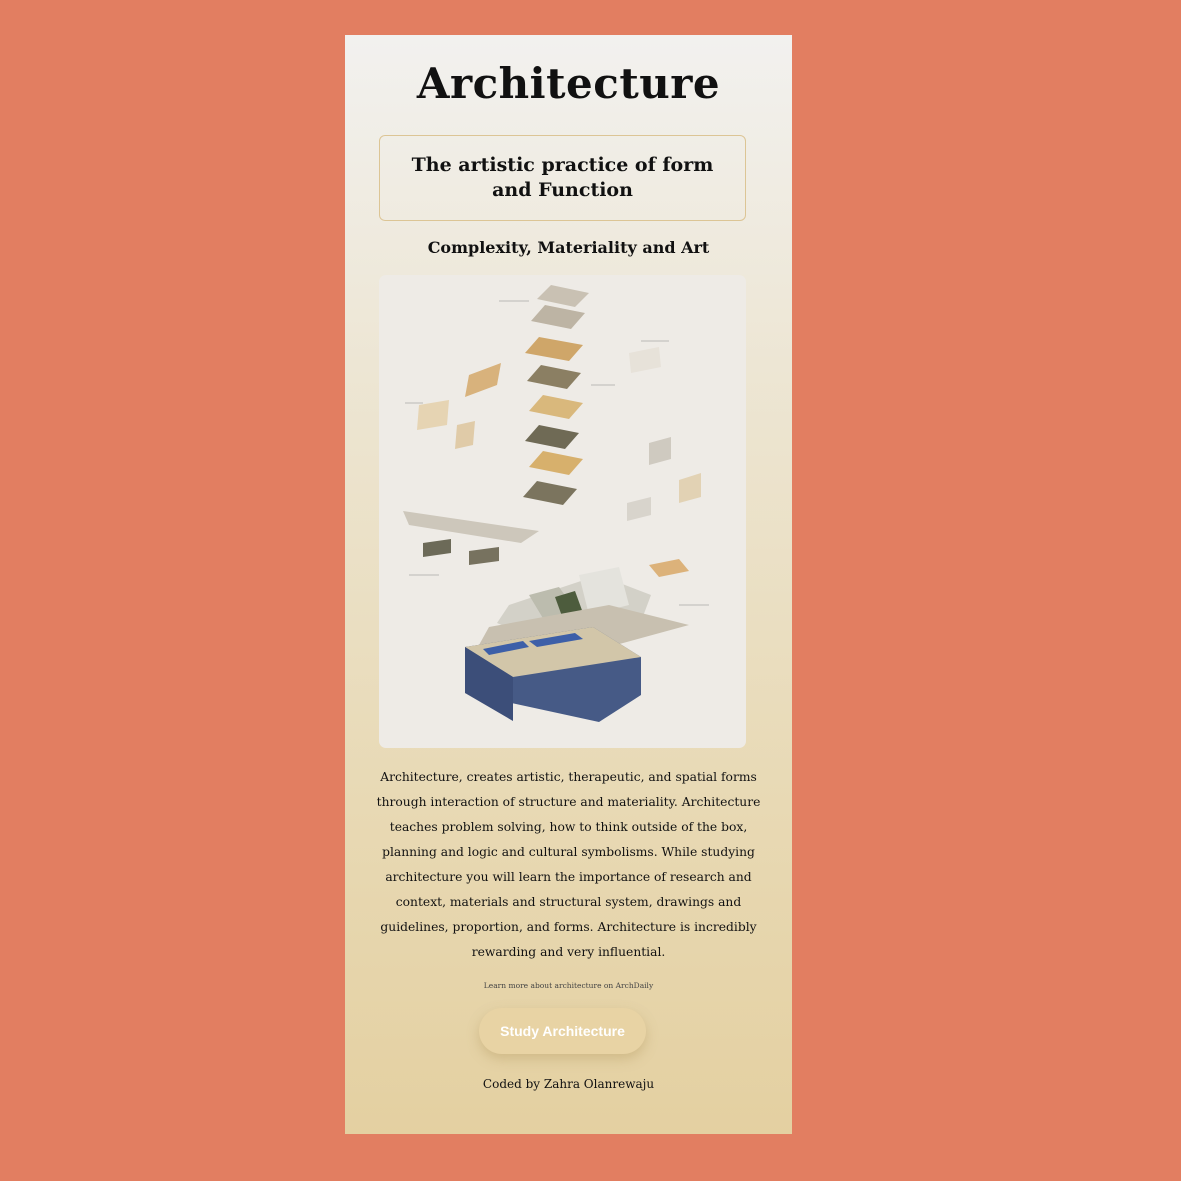 The image size is (1181, 1181). What do you see at coordinates (568, 247) in the screenshot?
I see `tagline: Complexity, Materiality and Art` at bounding box center [568, 247].